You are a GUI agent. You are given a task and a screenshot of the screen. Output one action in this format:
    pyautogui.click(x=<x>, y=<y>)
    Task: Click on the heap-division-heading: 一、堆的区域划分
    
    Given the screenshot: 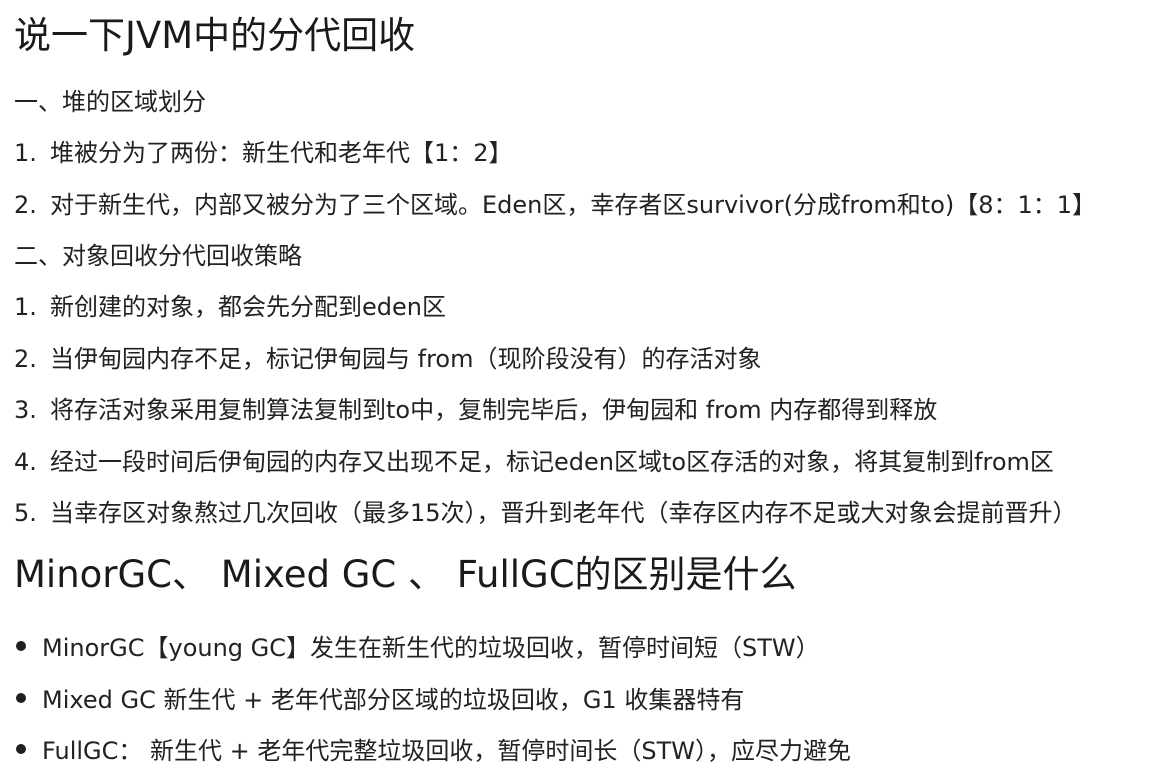 What is the action you would take?
    pyautogui.click(x=110, y=102)
    